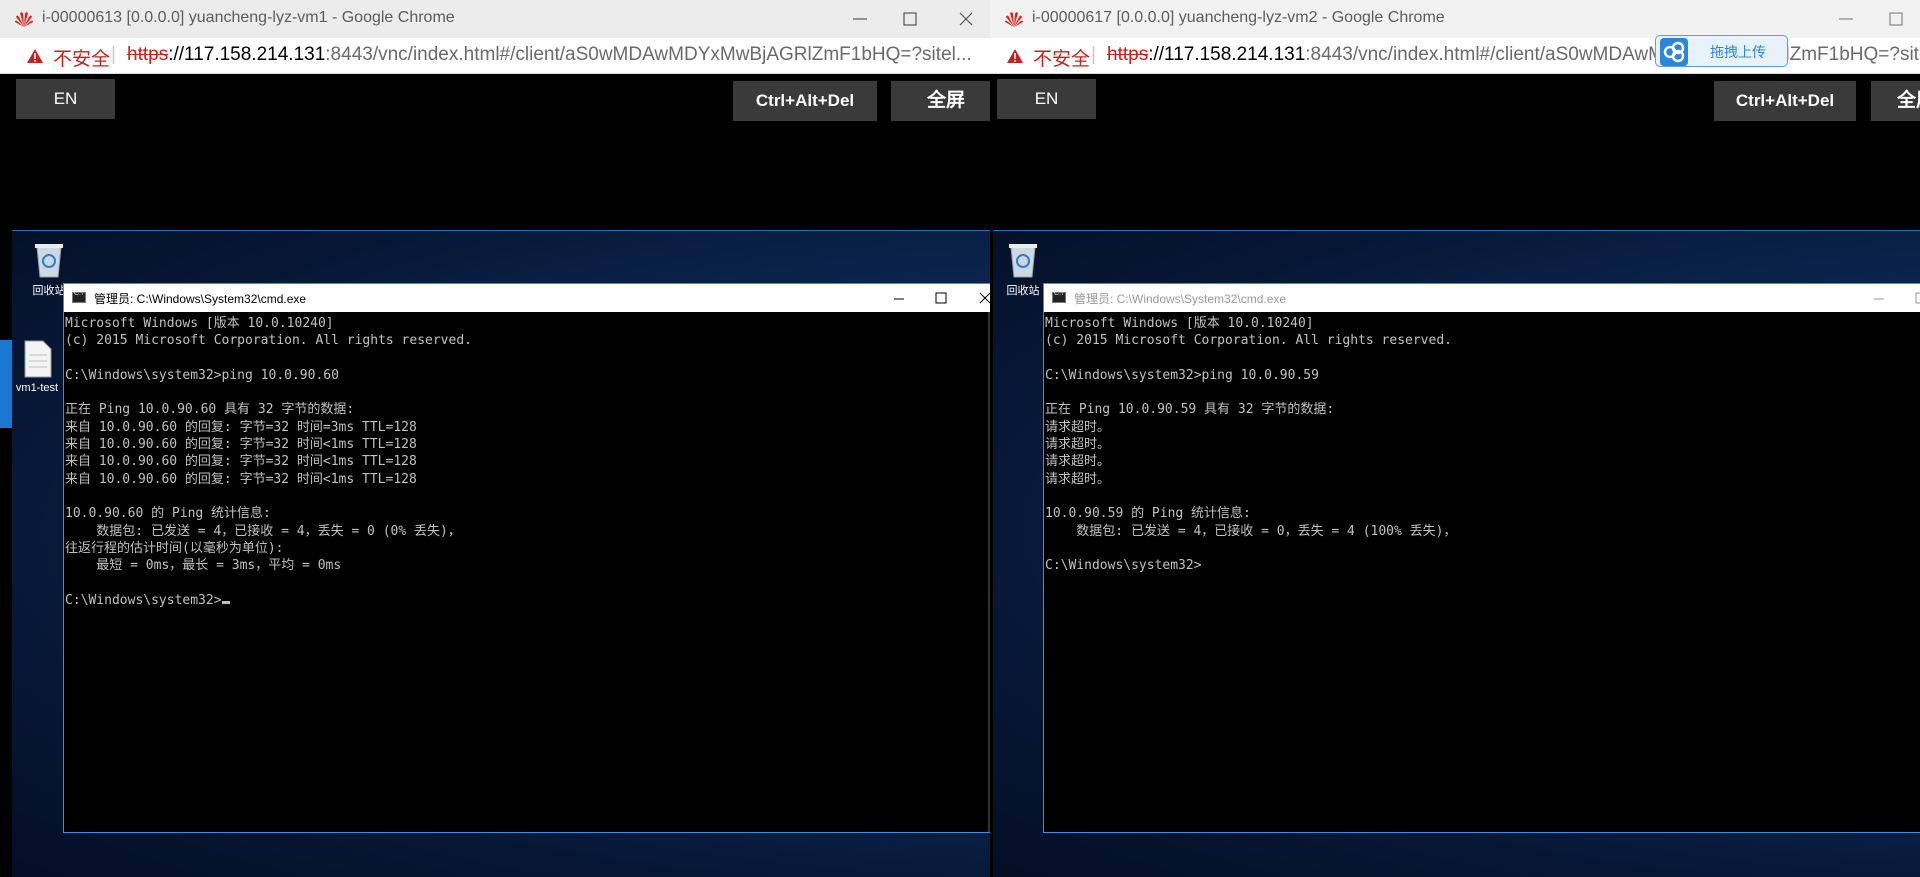 The image size is (1920, 877). I want to click on cmd-line: 10.0.90.60 的 Ping 统计信息:, so click(168, 514).